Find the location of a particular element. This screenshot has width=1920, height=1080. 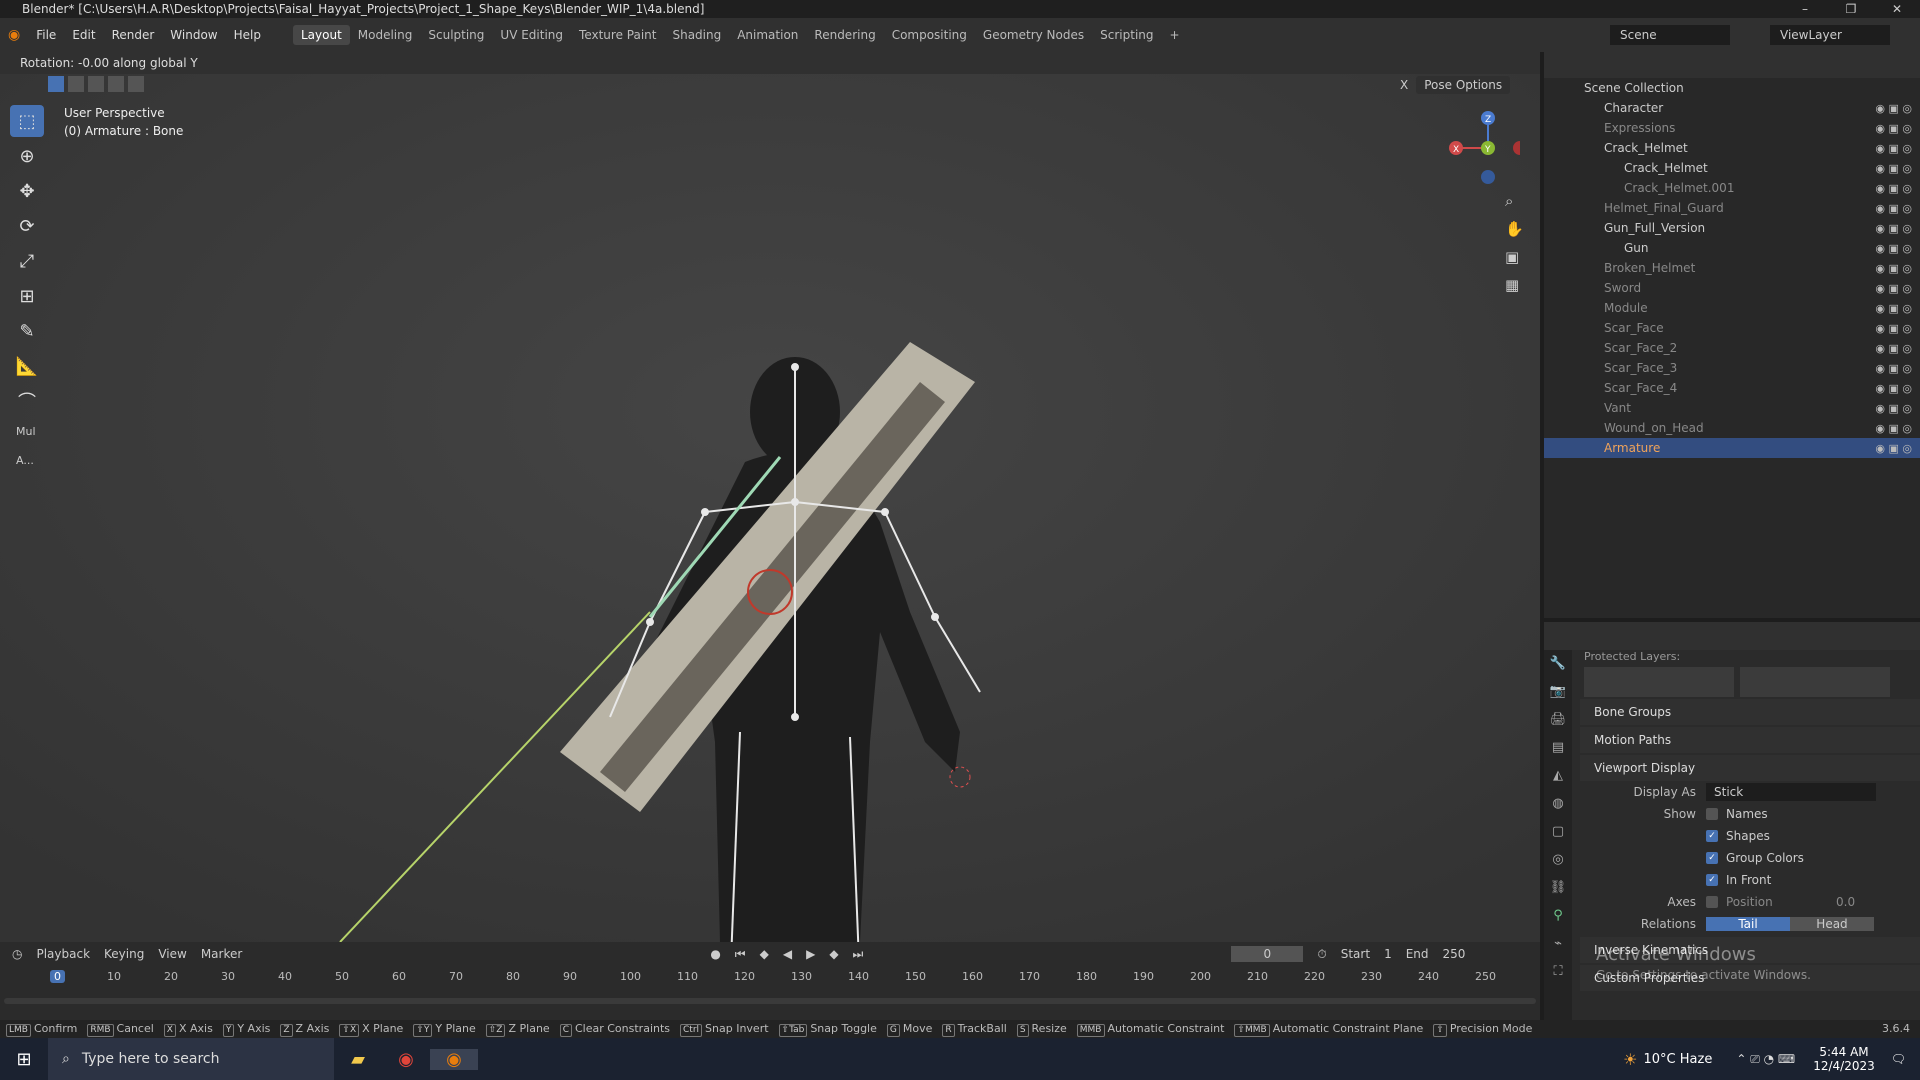

windows-start-icon: ⊞ is located at coordinates (24, 1059).